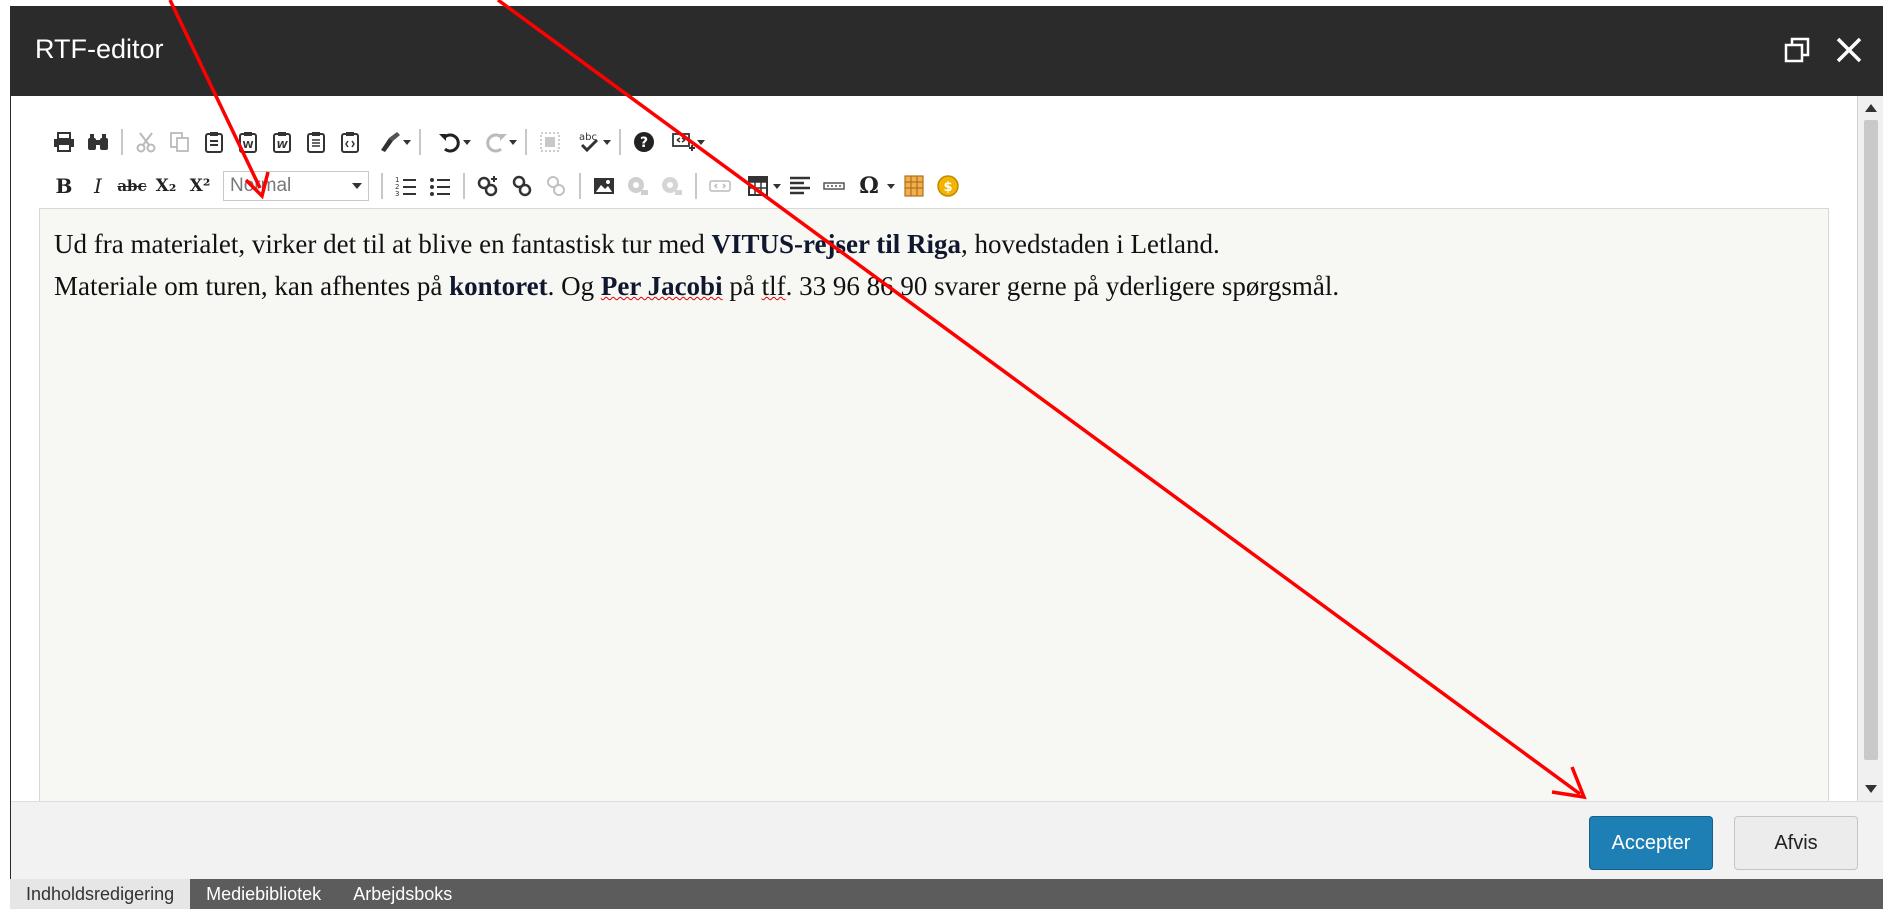  What do you see at coordinates (874, 186) in the screenshot?
I see `special-char-icon: Ω` at bounding box center [874, 186].